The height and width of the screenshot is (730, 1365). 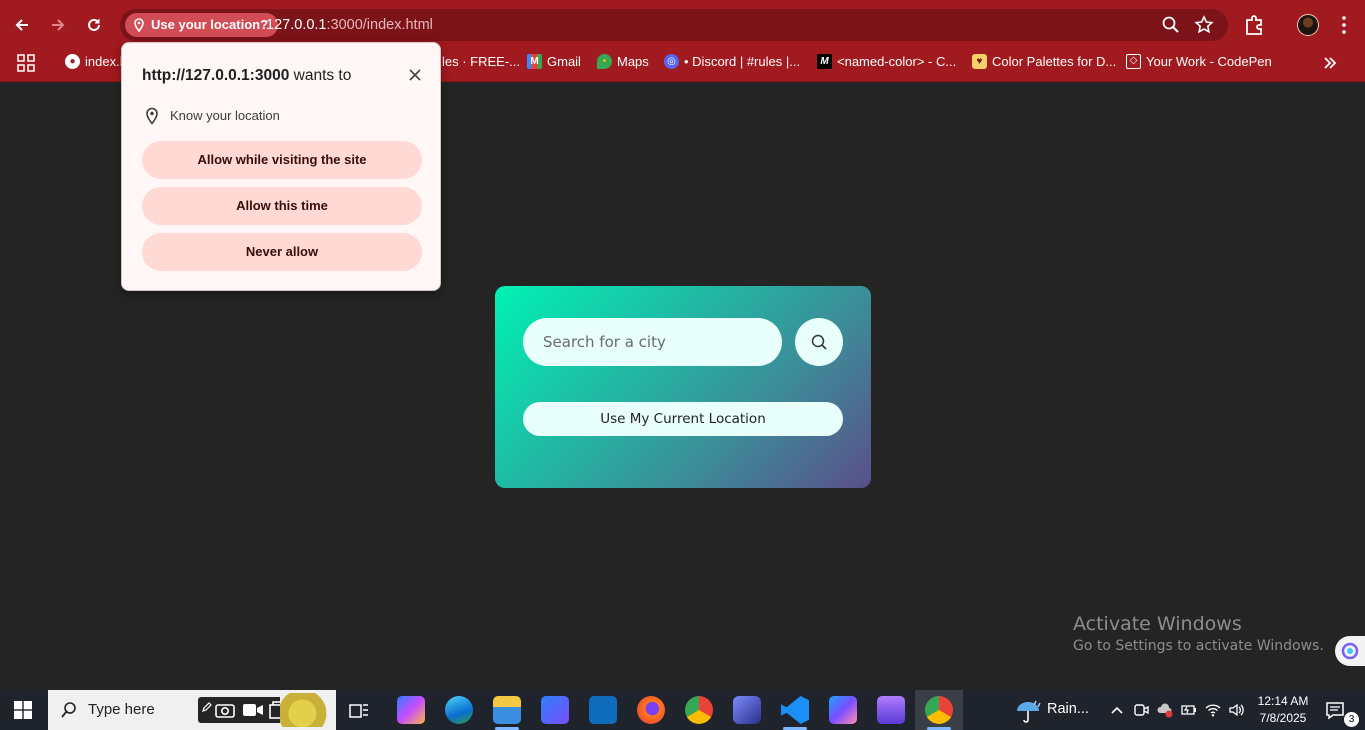 I want to click on camera-icon, so click(x=225, y=710).